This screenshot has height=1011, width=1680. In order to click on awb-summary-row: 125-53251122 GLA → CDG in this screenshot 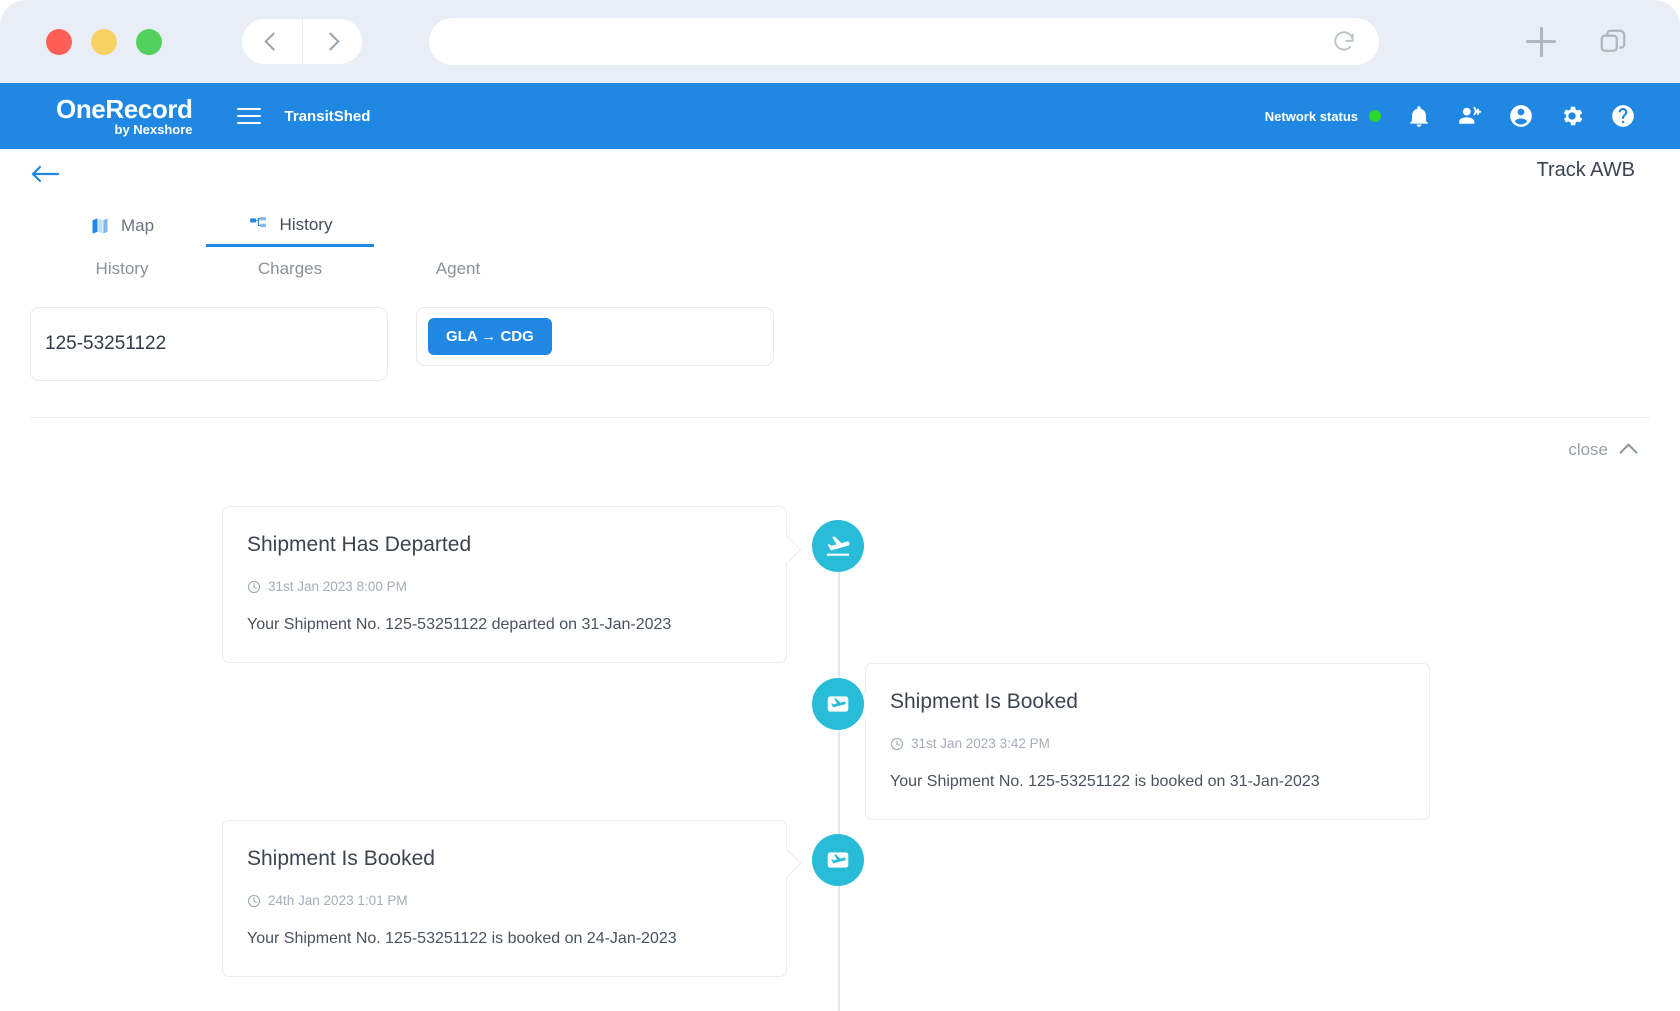, I will do `click(855, 344)`.